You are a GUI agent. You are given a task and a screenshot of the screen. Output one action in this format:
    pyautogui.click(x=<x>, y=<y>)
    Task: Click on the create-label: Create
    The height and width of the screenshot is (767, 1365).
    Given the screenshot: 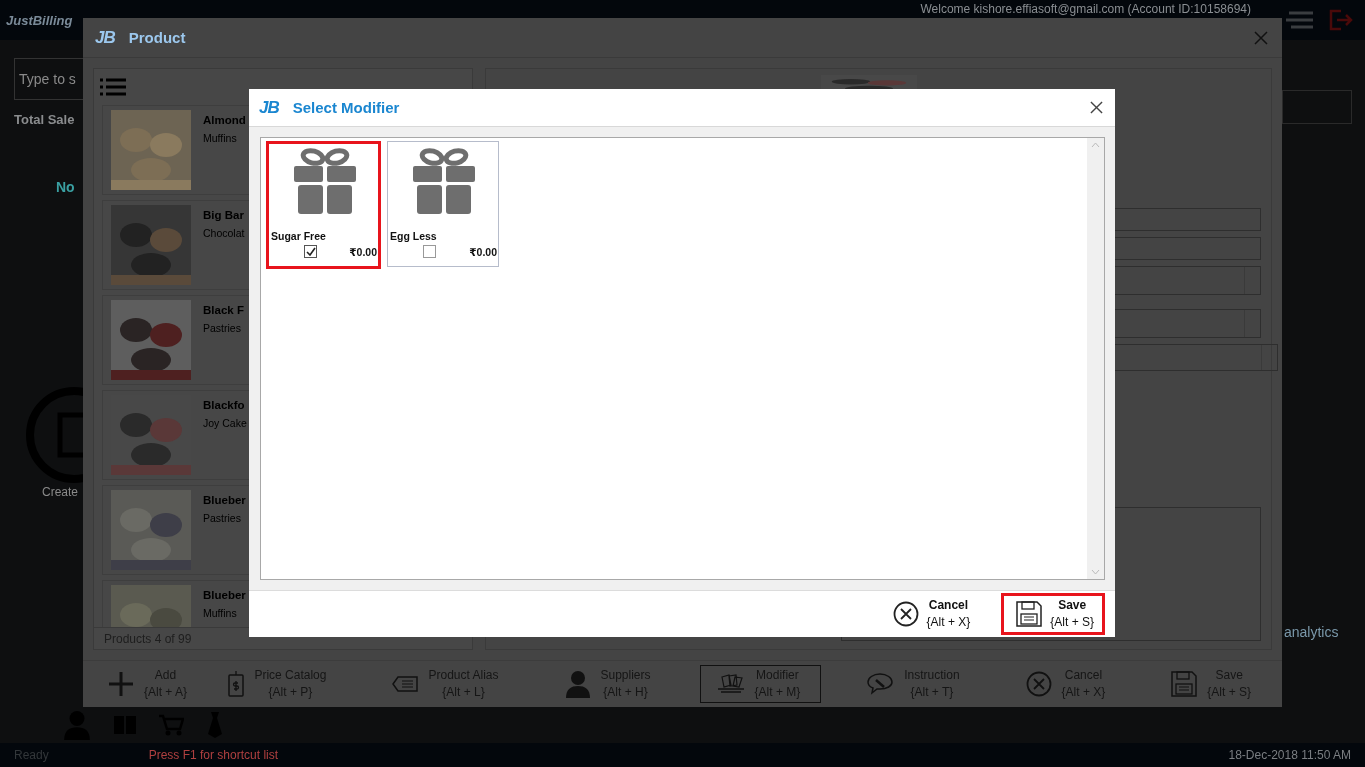 What is the action you would take?
    pyautogui.click(x=61, y=492)
    